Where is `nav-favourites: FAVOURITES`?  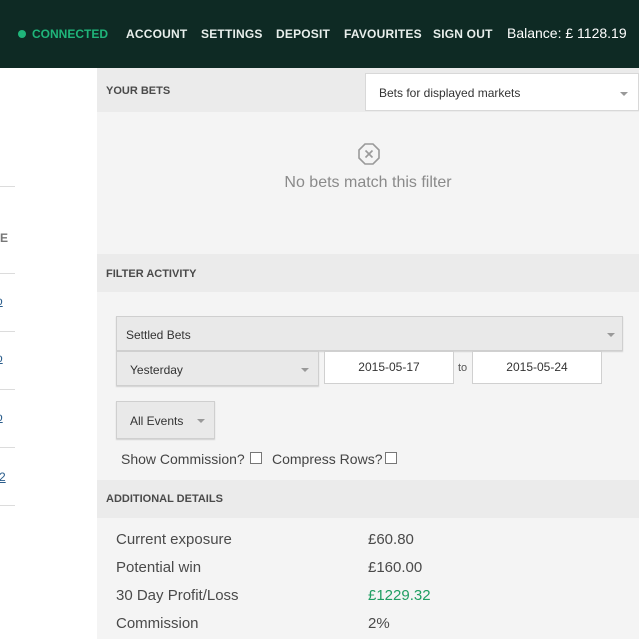 nav-favourites: FAVOURITES is located at coordinates (383, 34).